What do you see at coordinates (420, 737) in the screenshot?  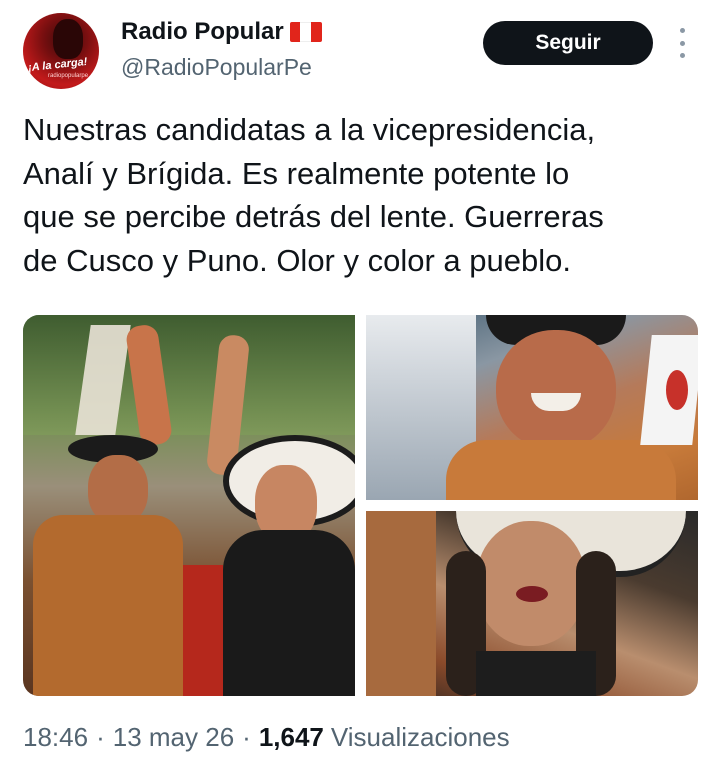 I see `views-label: Visualizaciones` at bounding box center [420, 737].